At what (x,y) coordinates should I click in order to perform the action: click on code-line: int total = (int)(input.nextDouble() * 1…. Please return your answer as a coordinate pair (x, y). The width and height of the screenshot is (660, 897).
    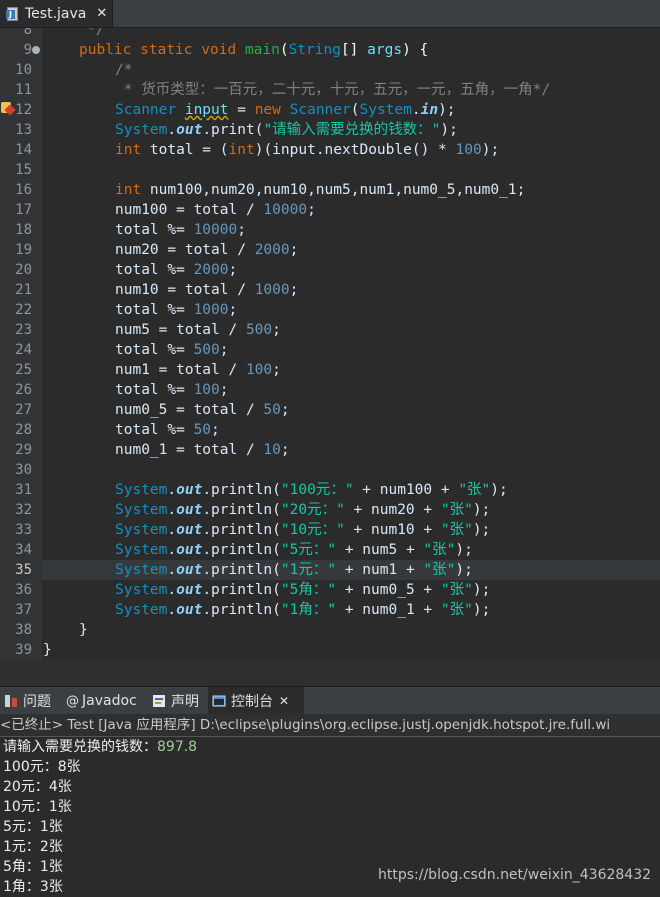
    Looking at the image, I should click on (307, 150).